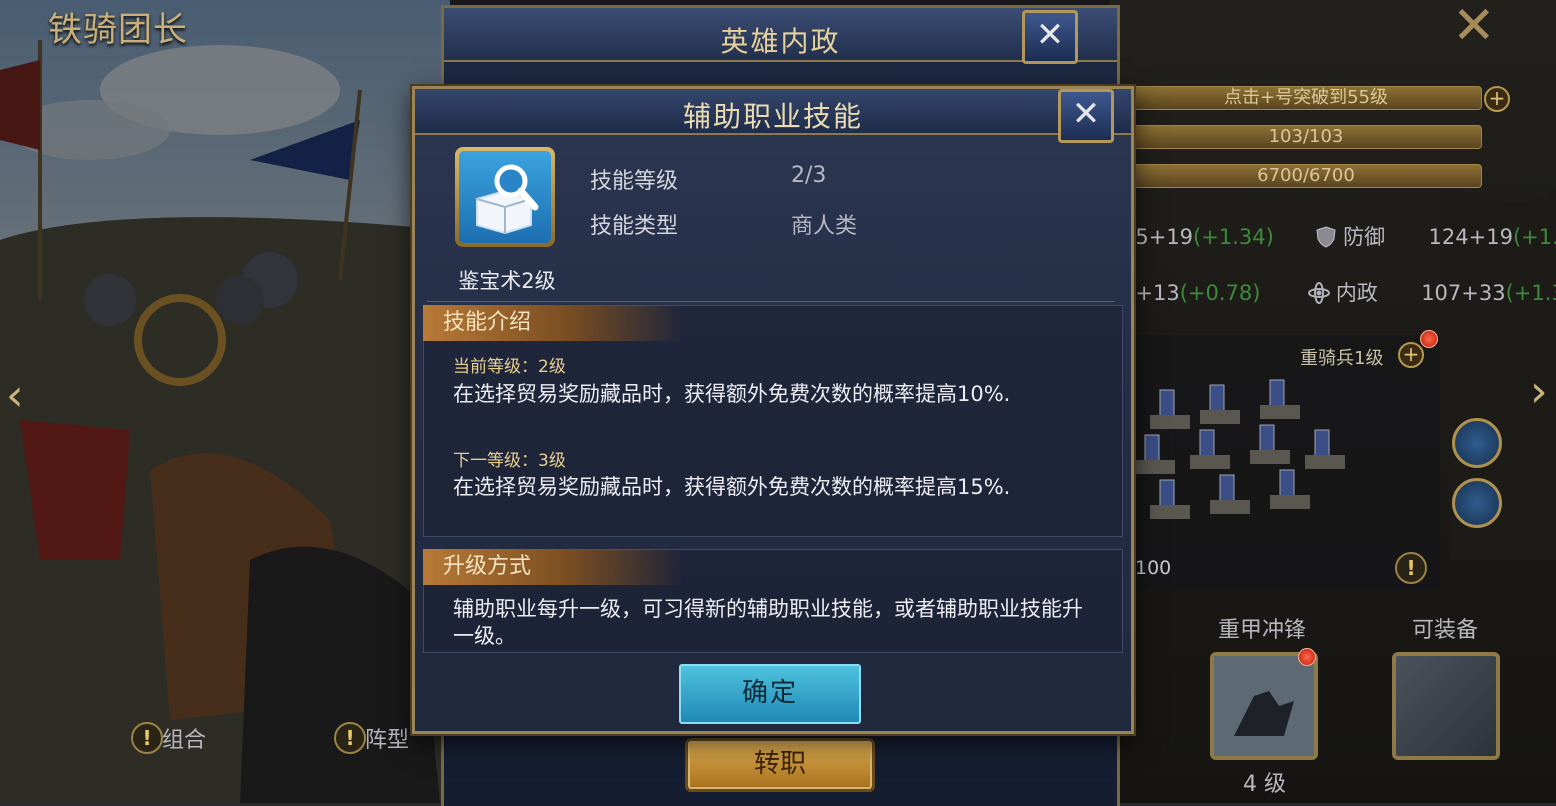 This screenshot has height=806, width=1556. I want to click on skill-slot-heavy-charge, so click(1264, 706).